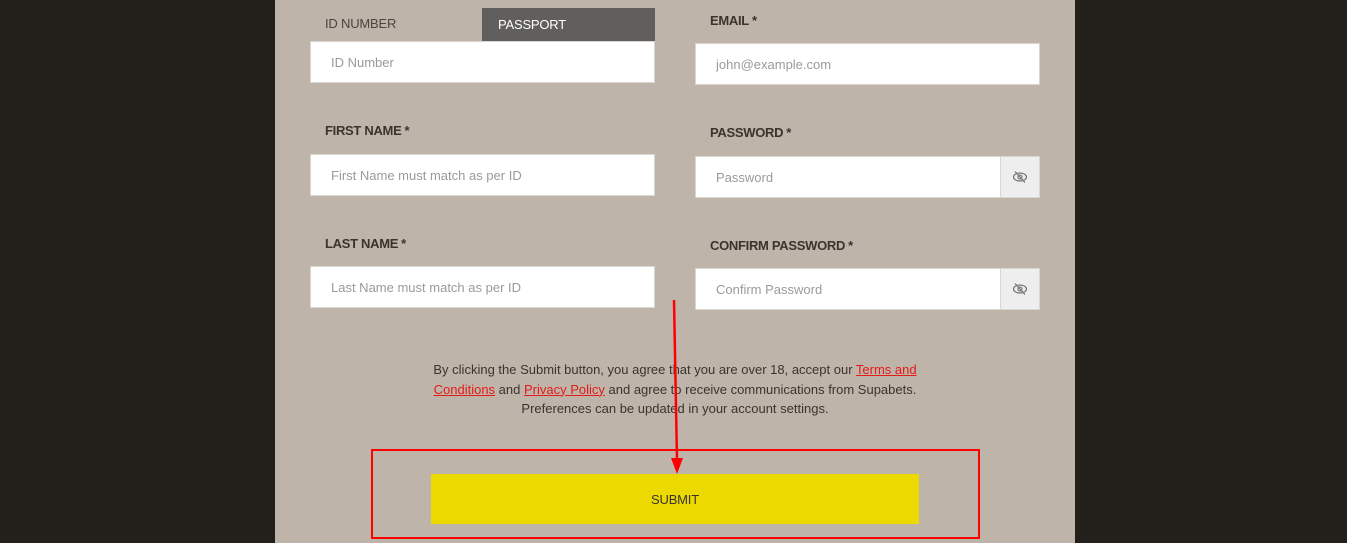 The image size is (1347, 543). What do you see at coordinates (509, 389) in the screenshot?
I see `consent-text-part: and` at bounding box center [509, 389].